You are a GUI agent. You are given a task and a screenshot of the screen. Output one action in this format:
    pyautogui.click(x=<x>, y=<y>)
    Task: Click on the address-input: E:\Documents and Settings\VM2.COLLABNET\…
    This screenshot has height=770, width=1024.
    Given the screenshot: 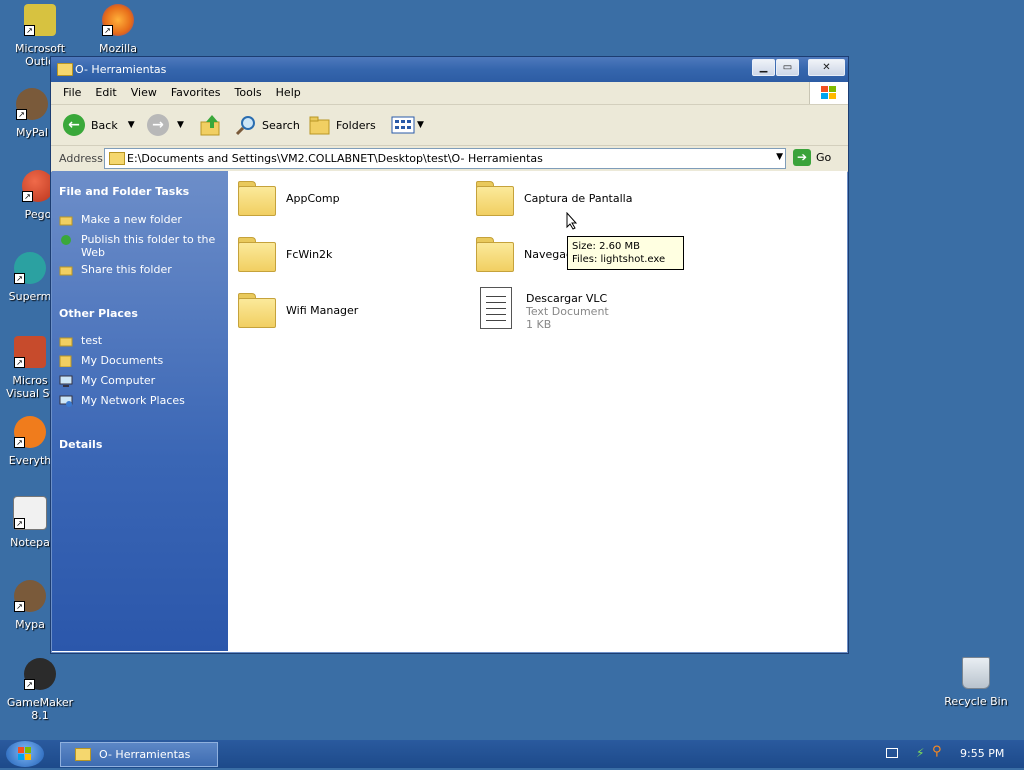 What is the action you would take?
    pyautogui.click(x=445, y=158)
    